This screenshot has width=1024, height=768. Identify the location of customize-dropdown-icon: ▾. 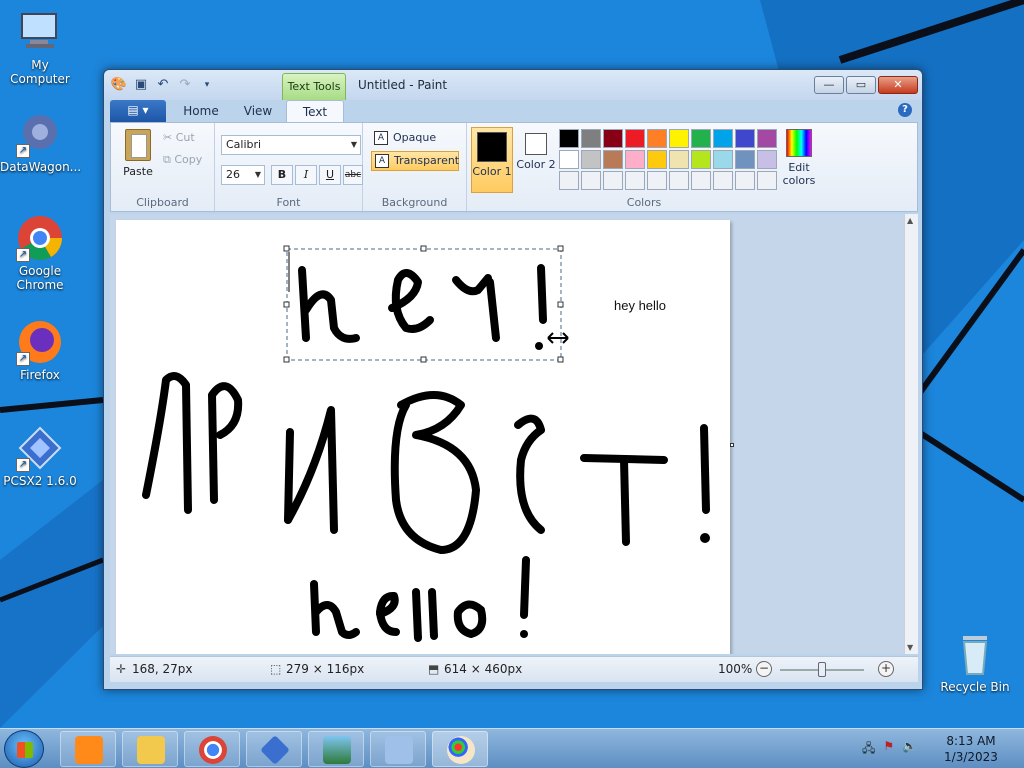
(207, 85).